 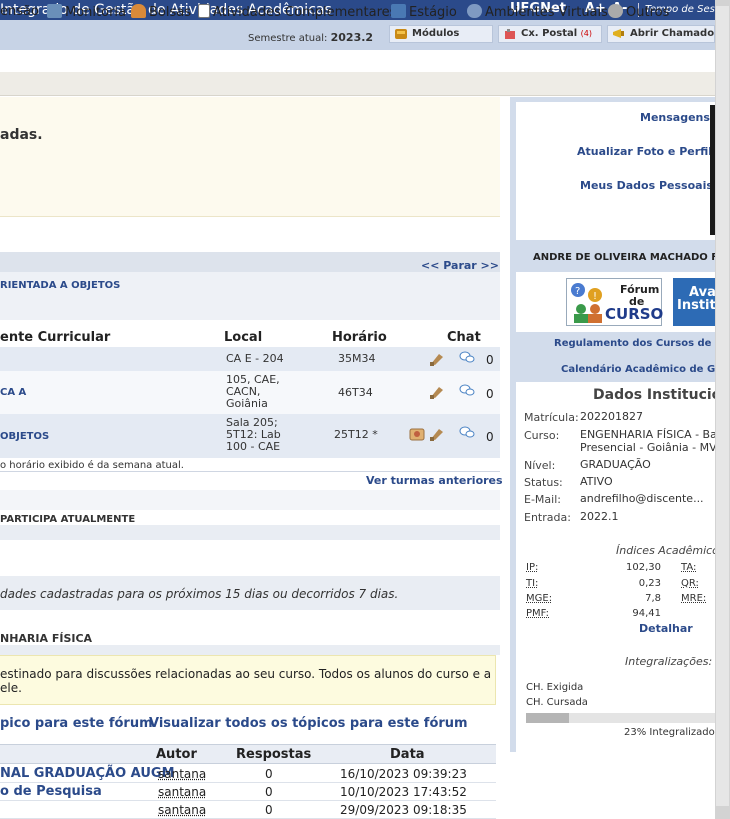 I want to click on mge-value: 7,8, so click(x=653, y=598).